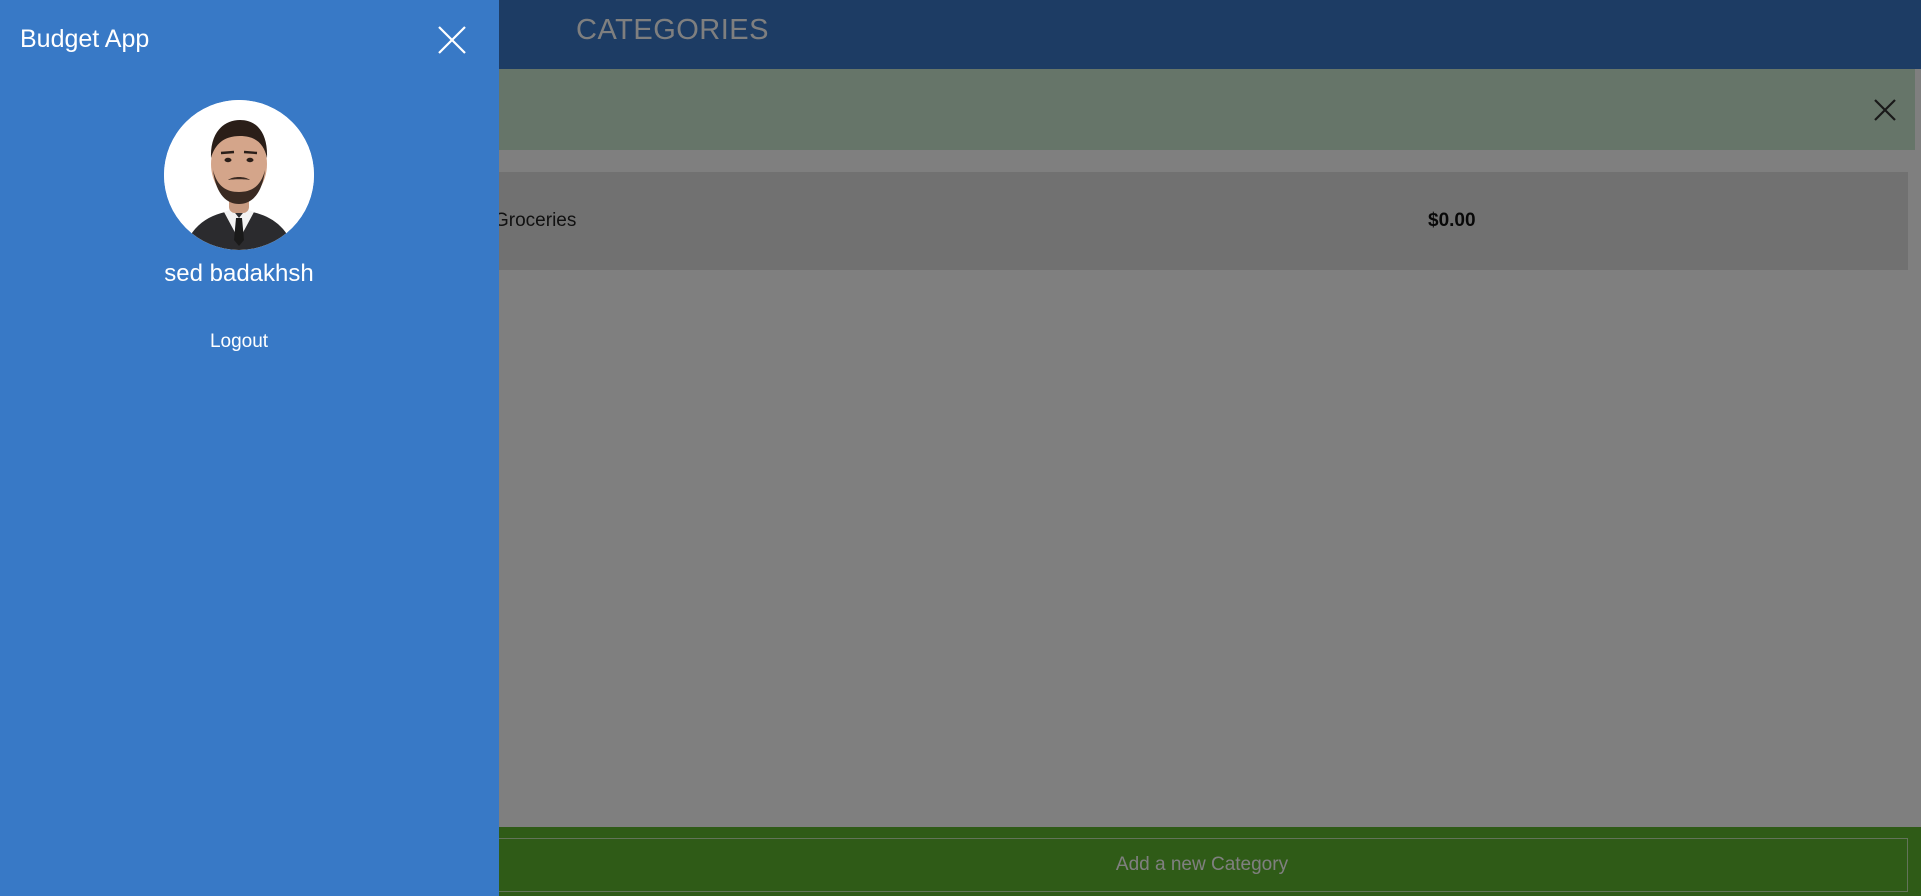 The image size is (1921, 896). I want to click on user-avatar-icon, so click(239, 175).